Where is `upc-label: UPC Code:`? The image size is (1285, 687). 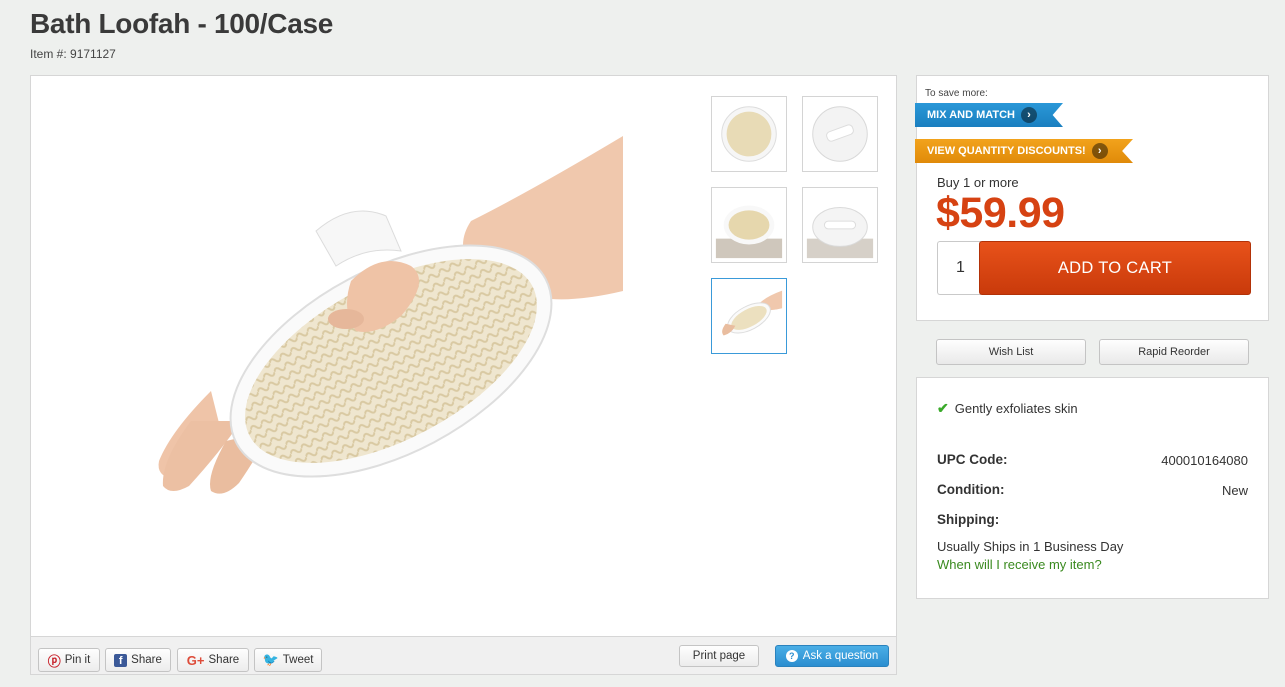
upc-label: UPC Code: is located at coordinates (972, 459).